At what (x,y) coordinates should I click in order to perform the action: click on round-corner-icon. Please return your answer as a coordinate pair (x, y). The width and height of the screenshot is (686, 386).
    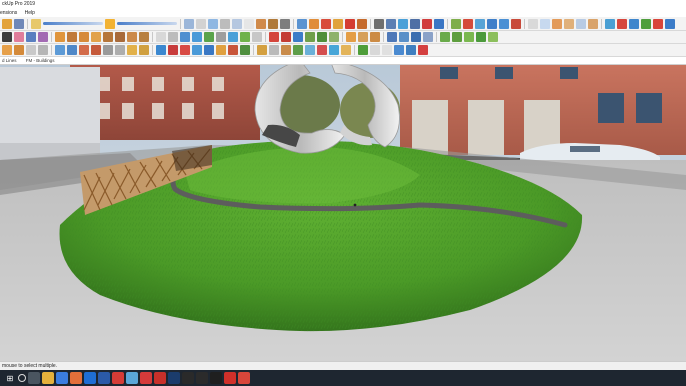
    Looking at the image, I should click on (185, 50).